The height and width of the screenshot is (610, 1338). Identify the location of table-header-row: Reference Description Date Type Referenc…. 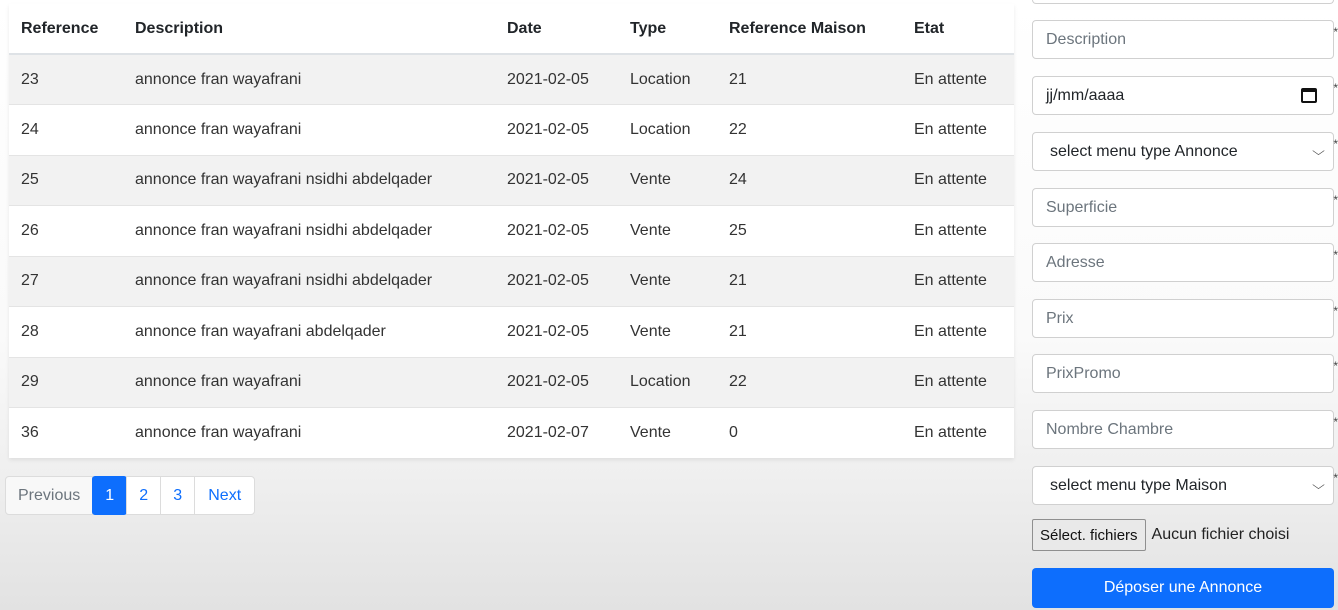
(511, 29).